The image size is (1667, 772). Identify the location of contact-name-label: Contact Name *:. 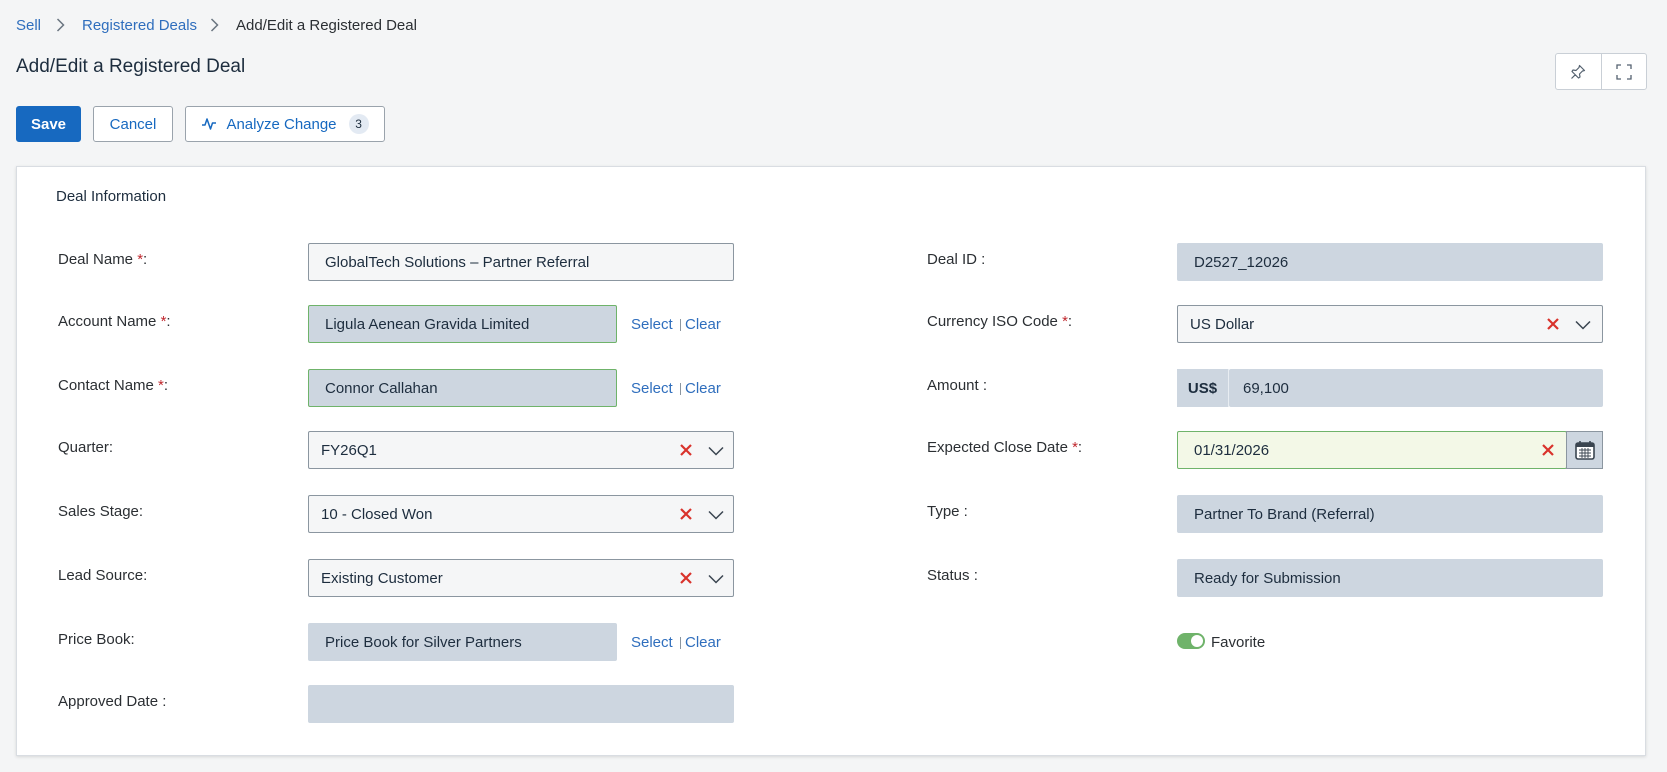
(113, 385).